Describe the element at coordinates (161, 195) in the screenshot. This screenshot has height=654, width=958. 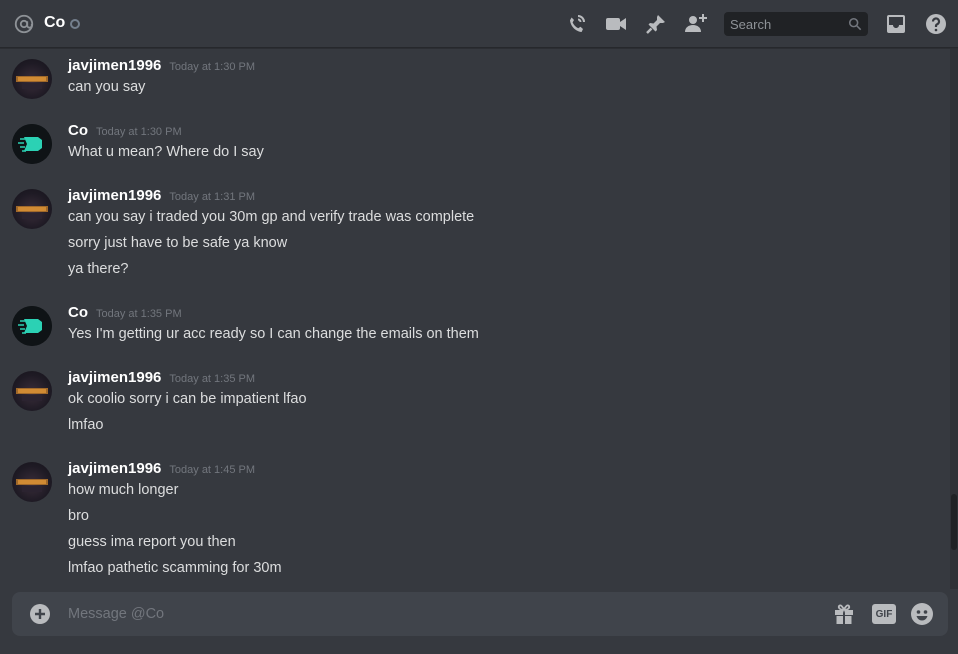
I see `message-author: javjimen1996 Today at 1:31 PM` at that location.